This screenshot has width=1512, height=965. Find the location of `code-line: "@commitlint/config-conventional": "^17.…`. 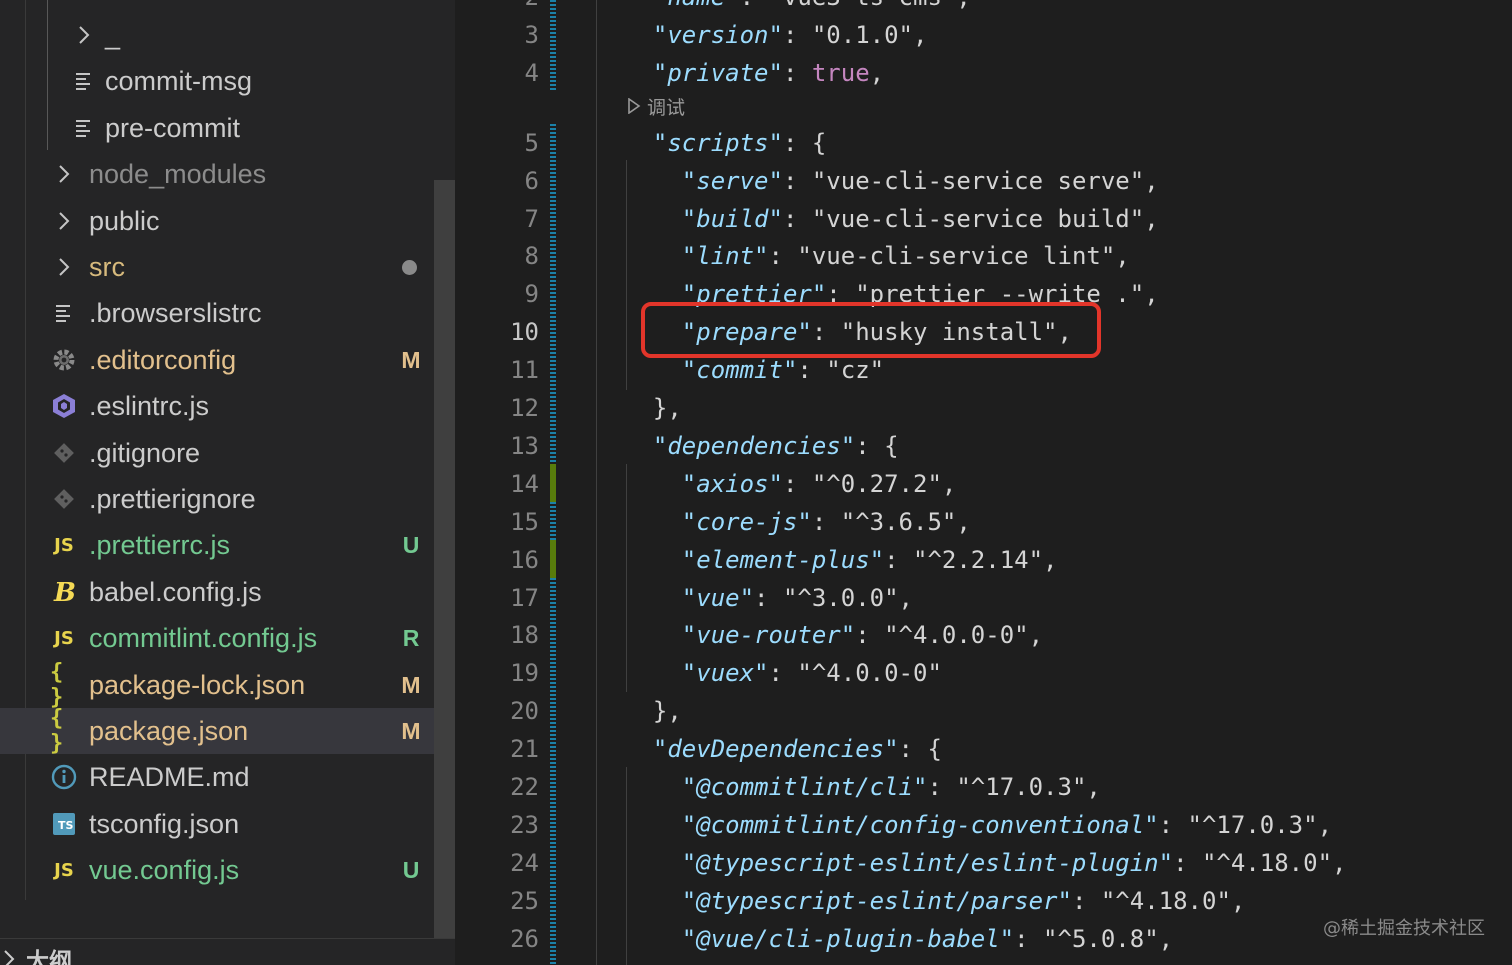

code-line: "@commitlint/config-conventional": "^17.… is located at coordinates (978, 825).